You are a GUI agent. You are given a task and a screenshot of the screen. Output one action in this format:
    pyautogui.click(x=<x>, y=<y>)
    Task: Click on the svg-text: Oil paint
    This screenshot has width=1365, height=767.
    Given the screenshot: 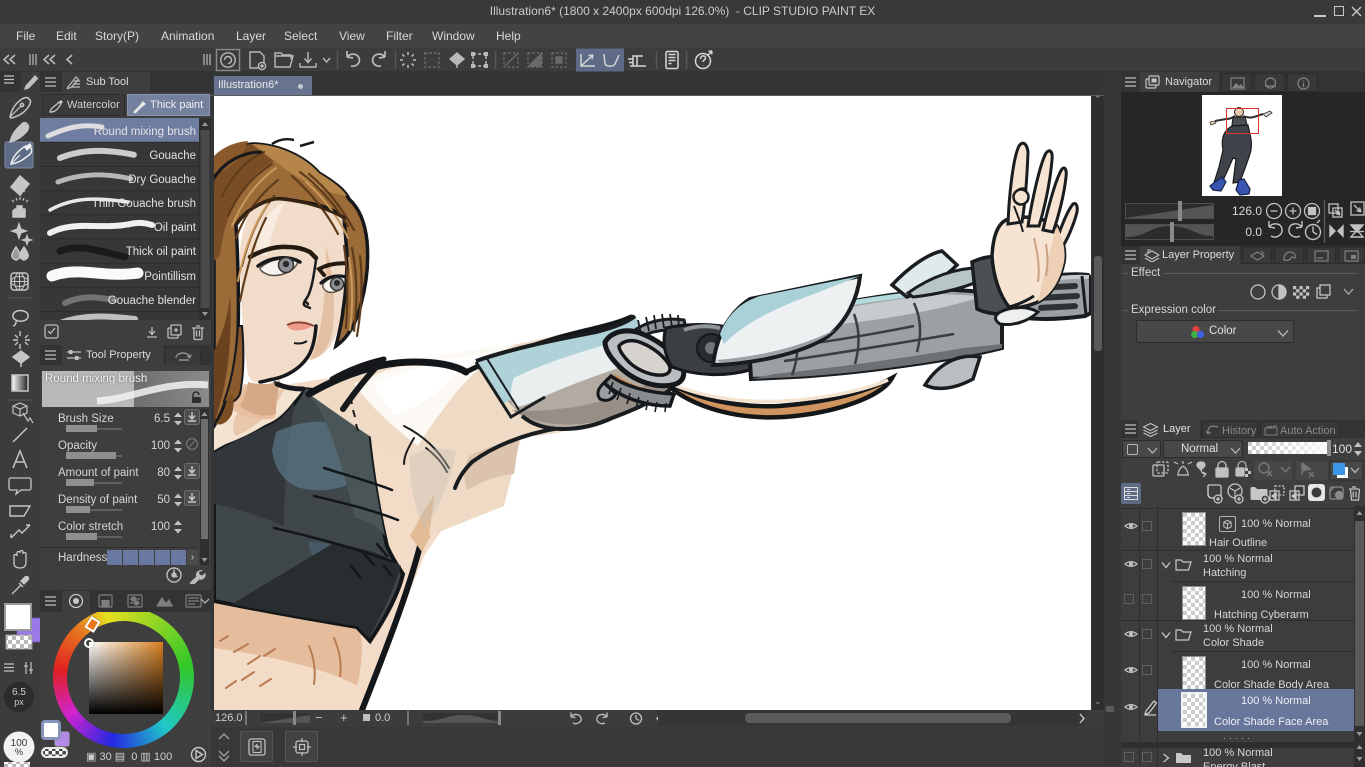 What is the action you would take?
    pyautogui.click(x=175, y=228)
    